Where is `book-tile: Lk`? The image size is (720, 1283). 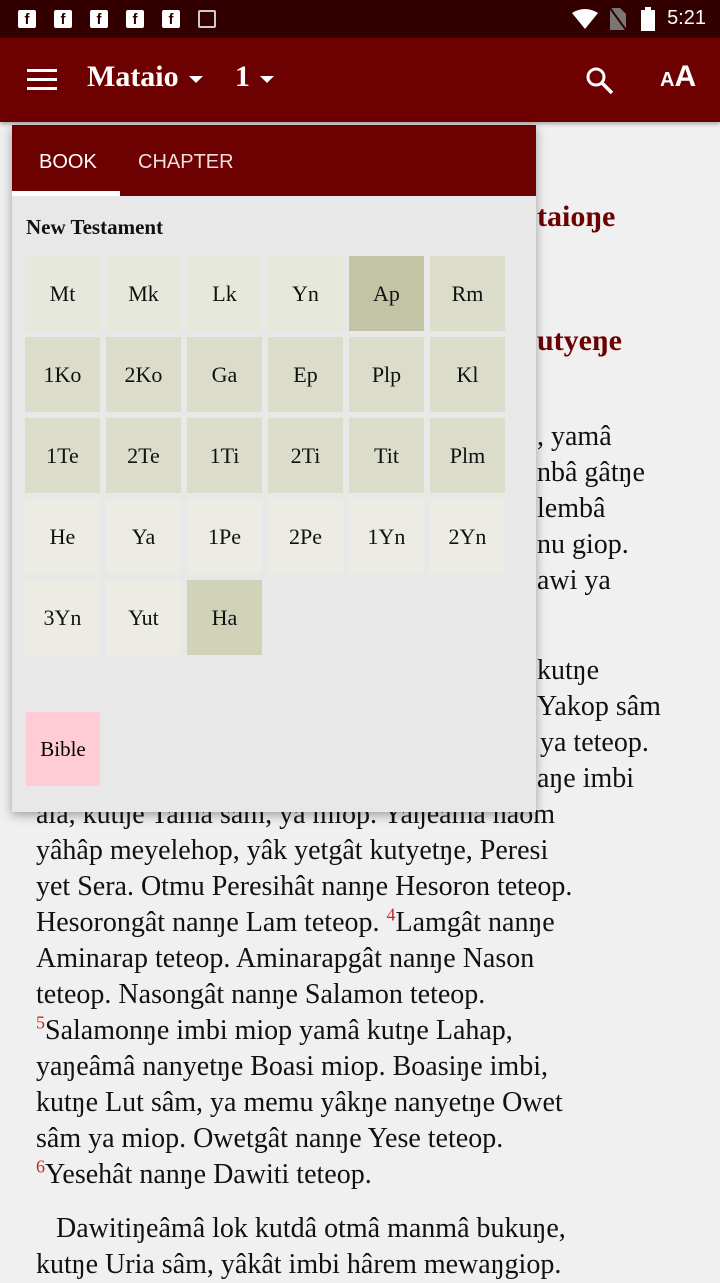 book-tile: Lk is located at coordinates (224, 293).